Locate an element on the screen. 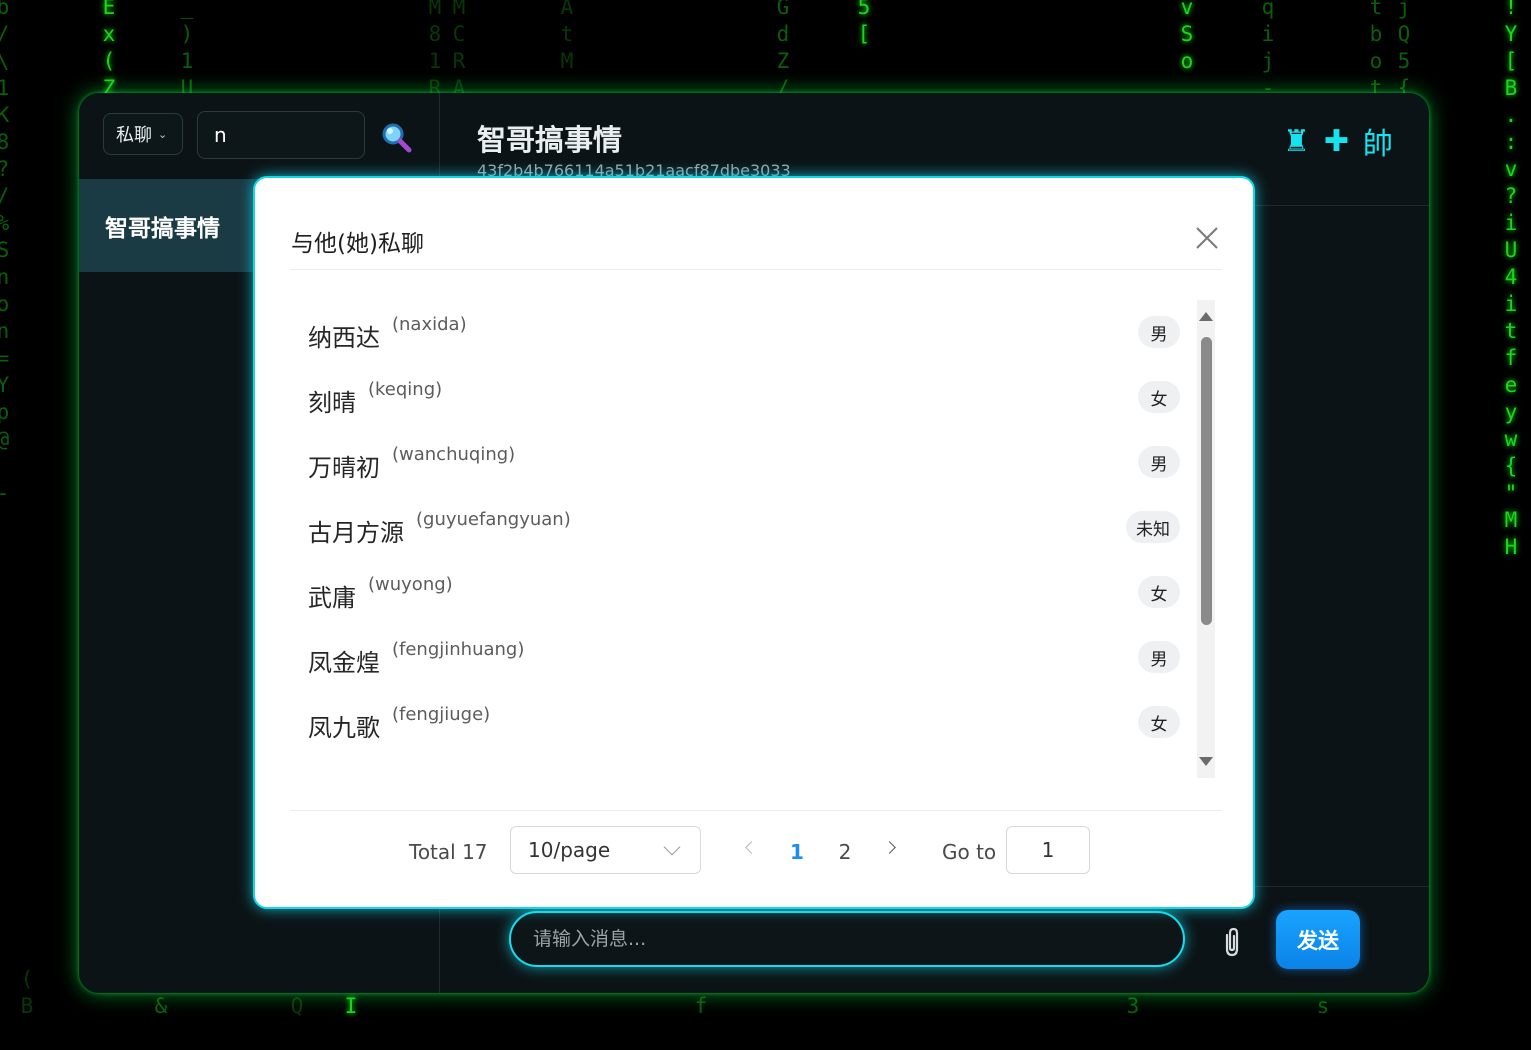 The image size is (1531, 1050). chat-type-label: 私聊 is located at coordinates (134, 135).